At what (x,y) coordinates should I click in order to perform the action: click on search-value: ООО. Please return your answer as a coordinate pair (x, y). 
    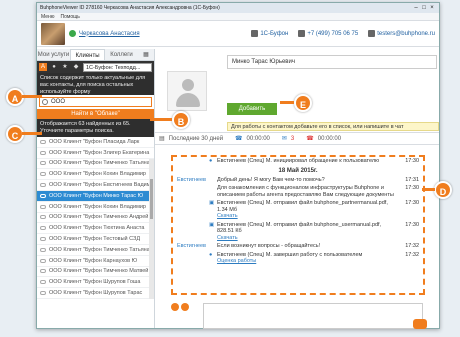
    Looking at the image, I should click on (58, 102).